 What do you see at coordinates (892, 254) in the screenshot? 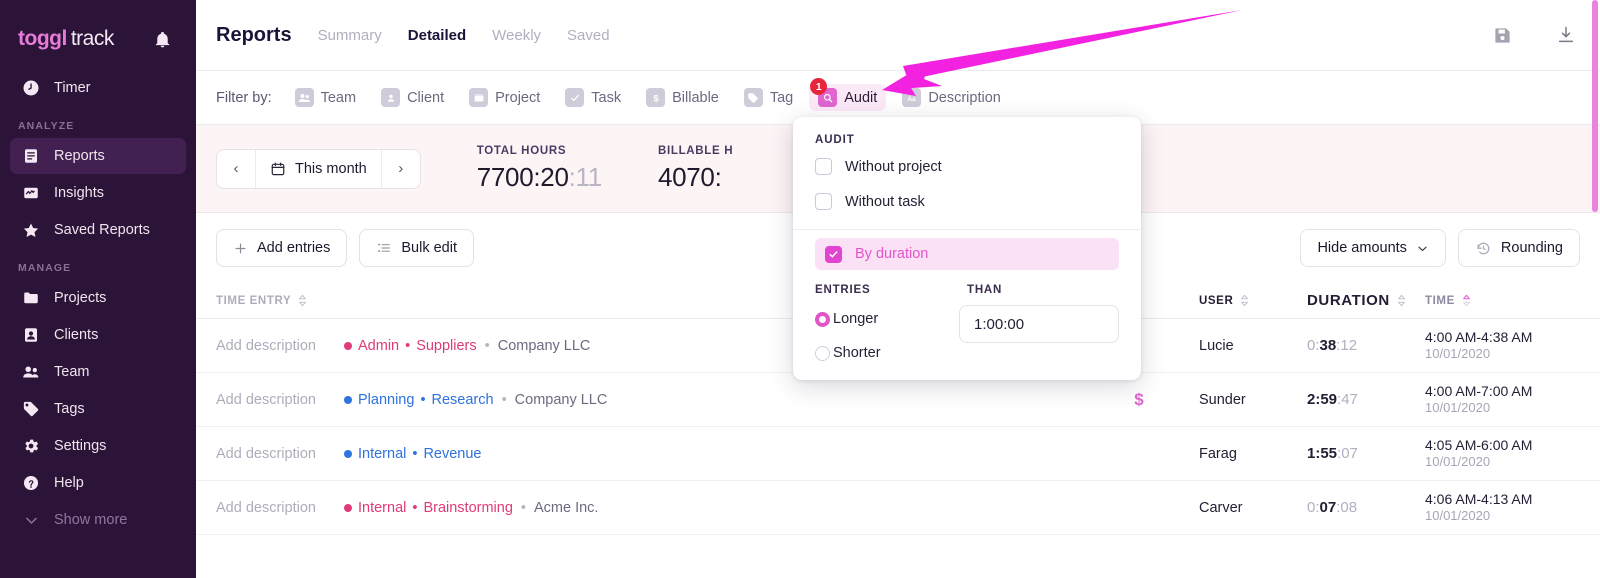
I see `by-duration-label: By duration` at bounding box center [892, 254].